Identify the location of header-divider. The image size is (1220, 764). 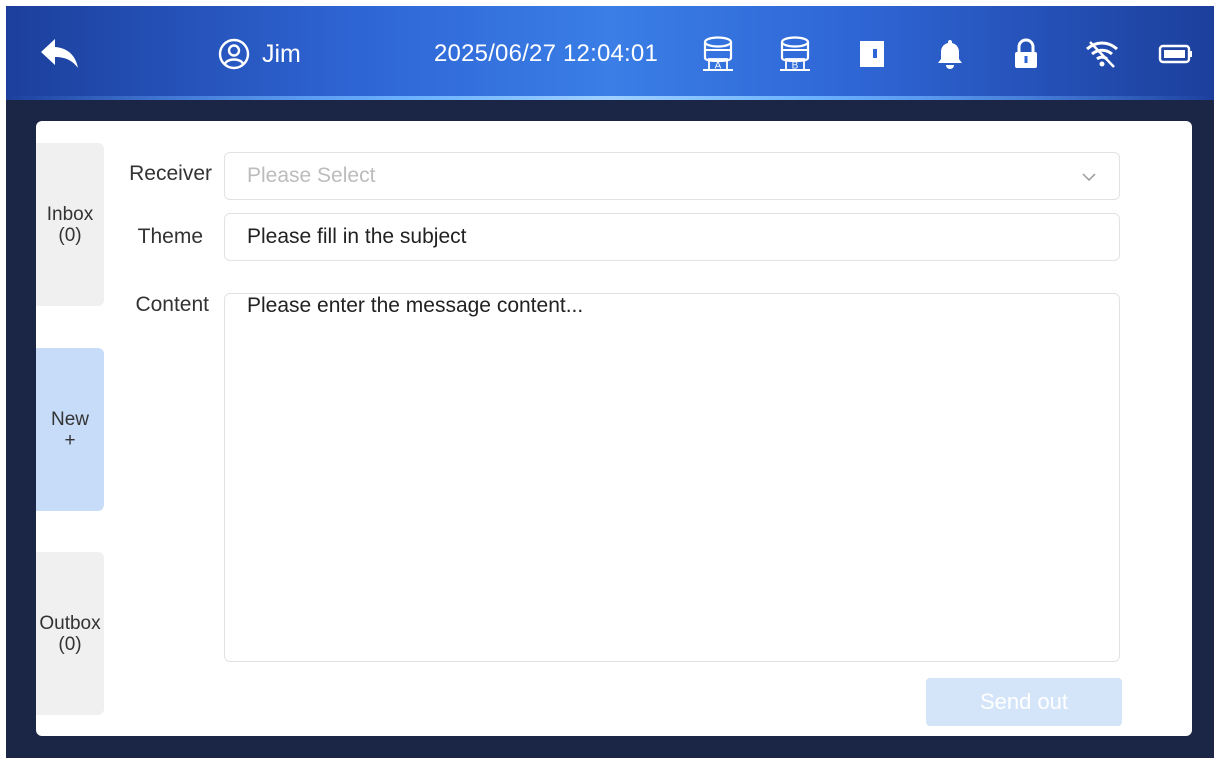
(610, 98).